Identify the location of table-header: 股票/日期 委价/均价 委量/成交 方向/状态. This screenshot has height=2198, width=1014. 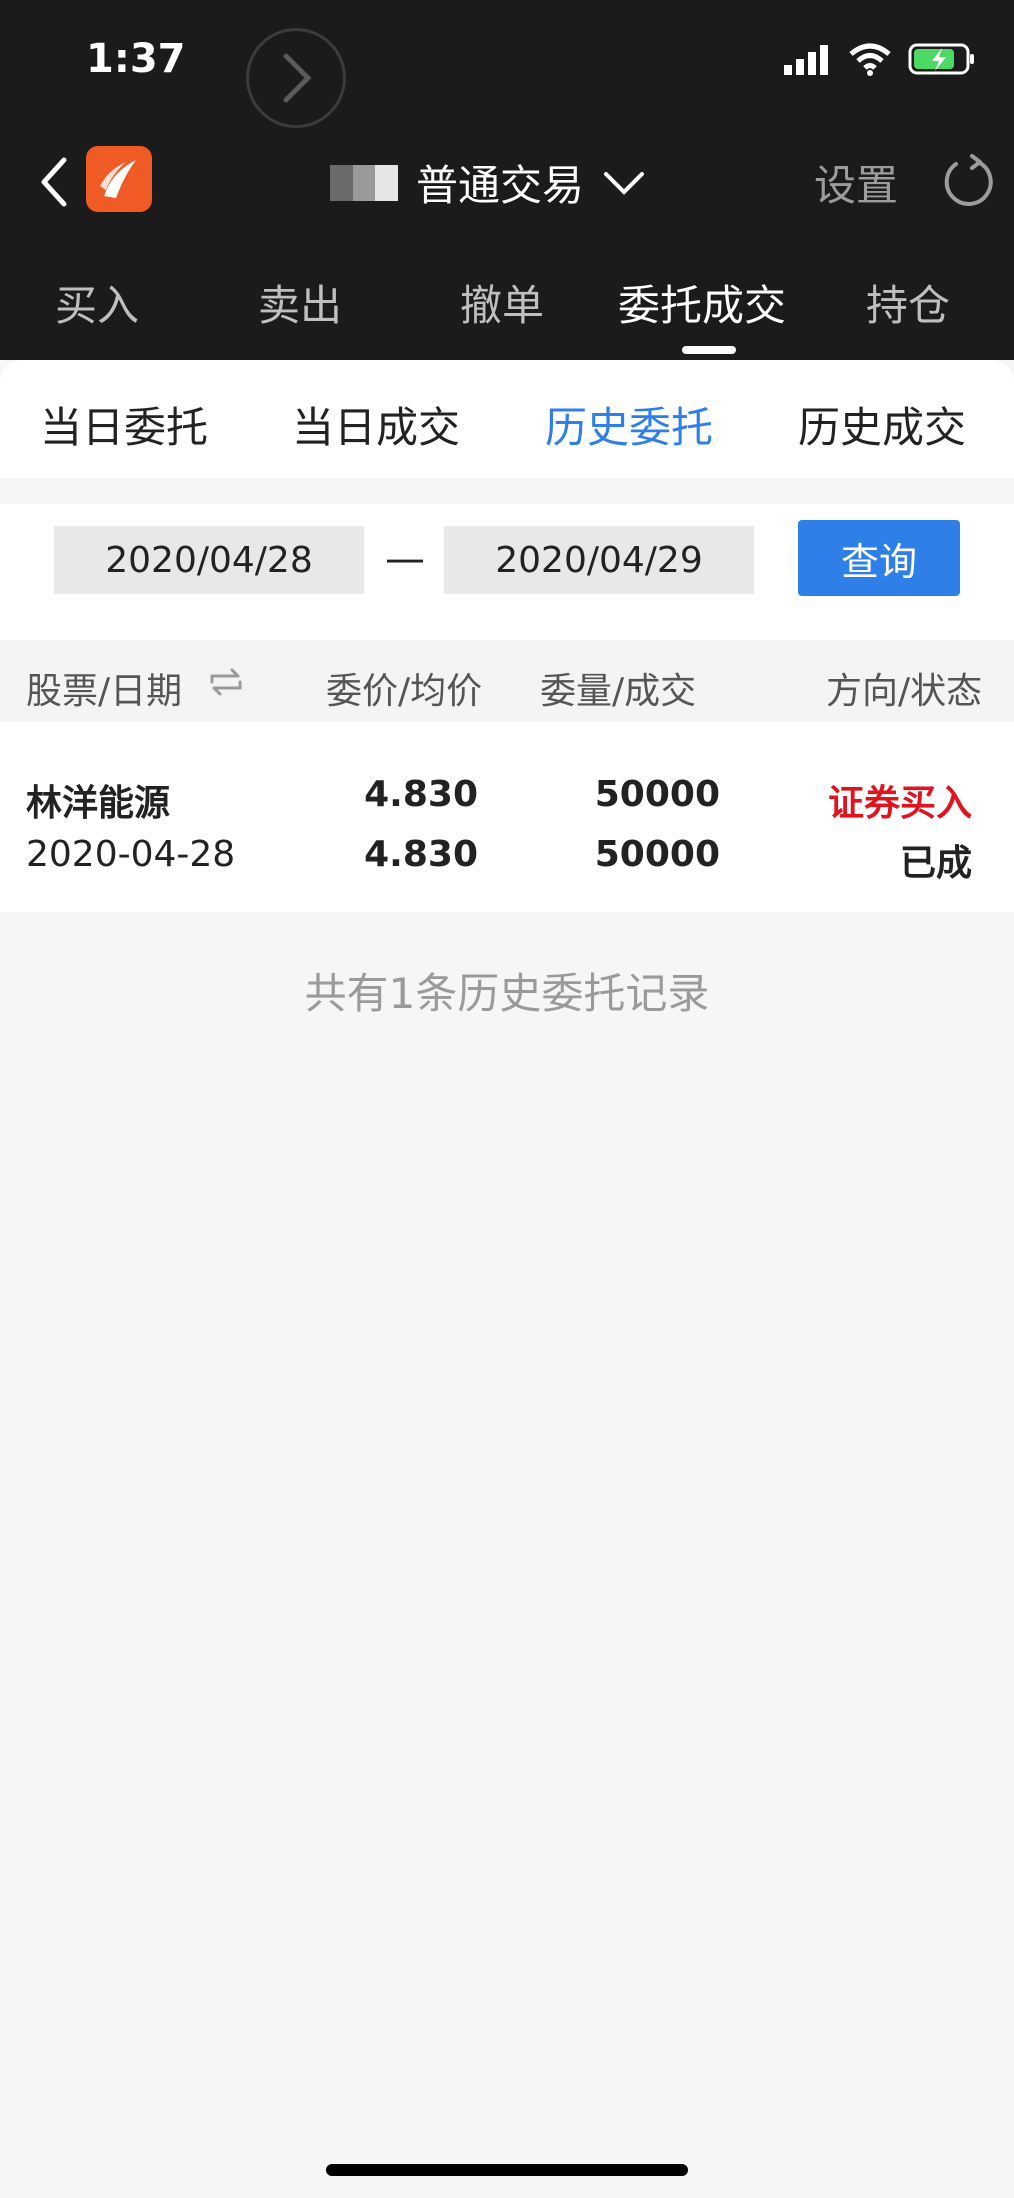
(507, 681).